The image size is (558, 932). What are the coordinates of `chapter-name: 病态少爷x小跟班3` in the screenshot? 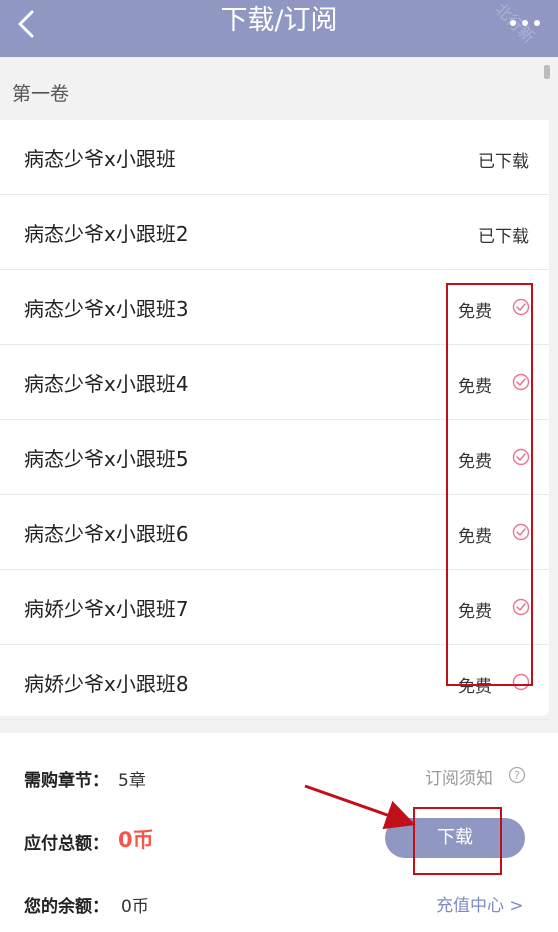 It's located at (106, 309).